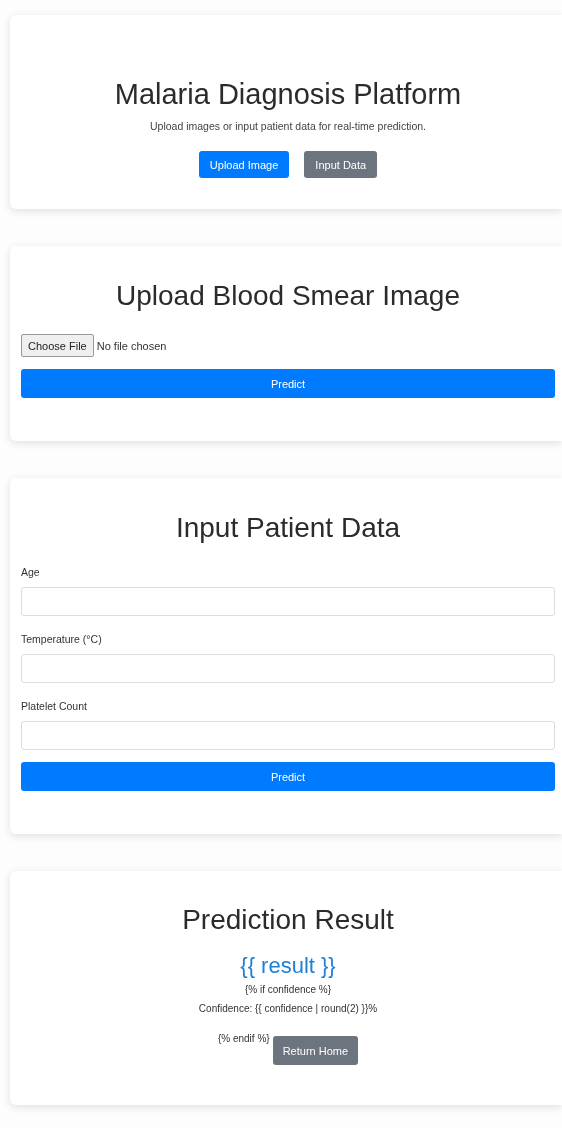 The image size is (562, 1128). Describe the element at coordinates (244, 164) in the screenshot. I see `button: Upload Image` at that location.